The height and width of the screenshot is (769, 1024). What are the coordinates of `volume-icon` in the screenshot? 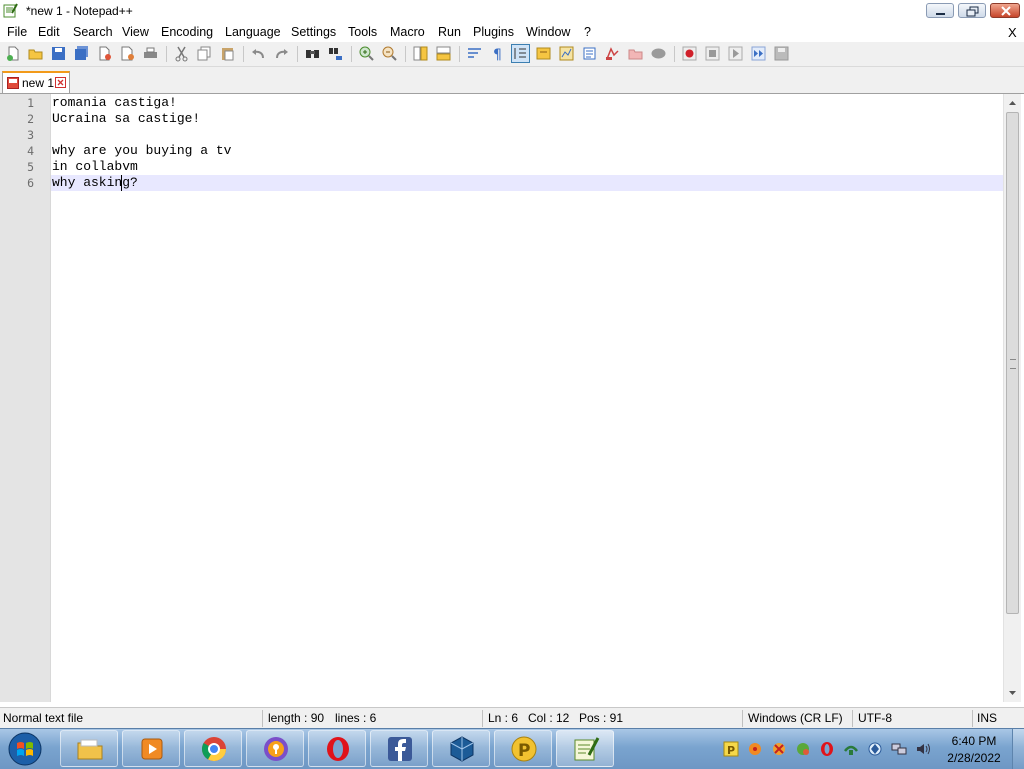 It's located at (923, 749).